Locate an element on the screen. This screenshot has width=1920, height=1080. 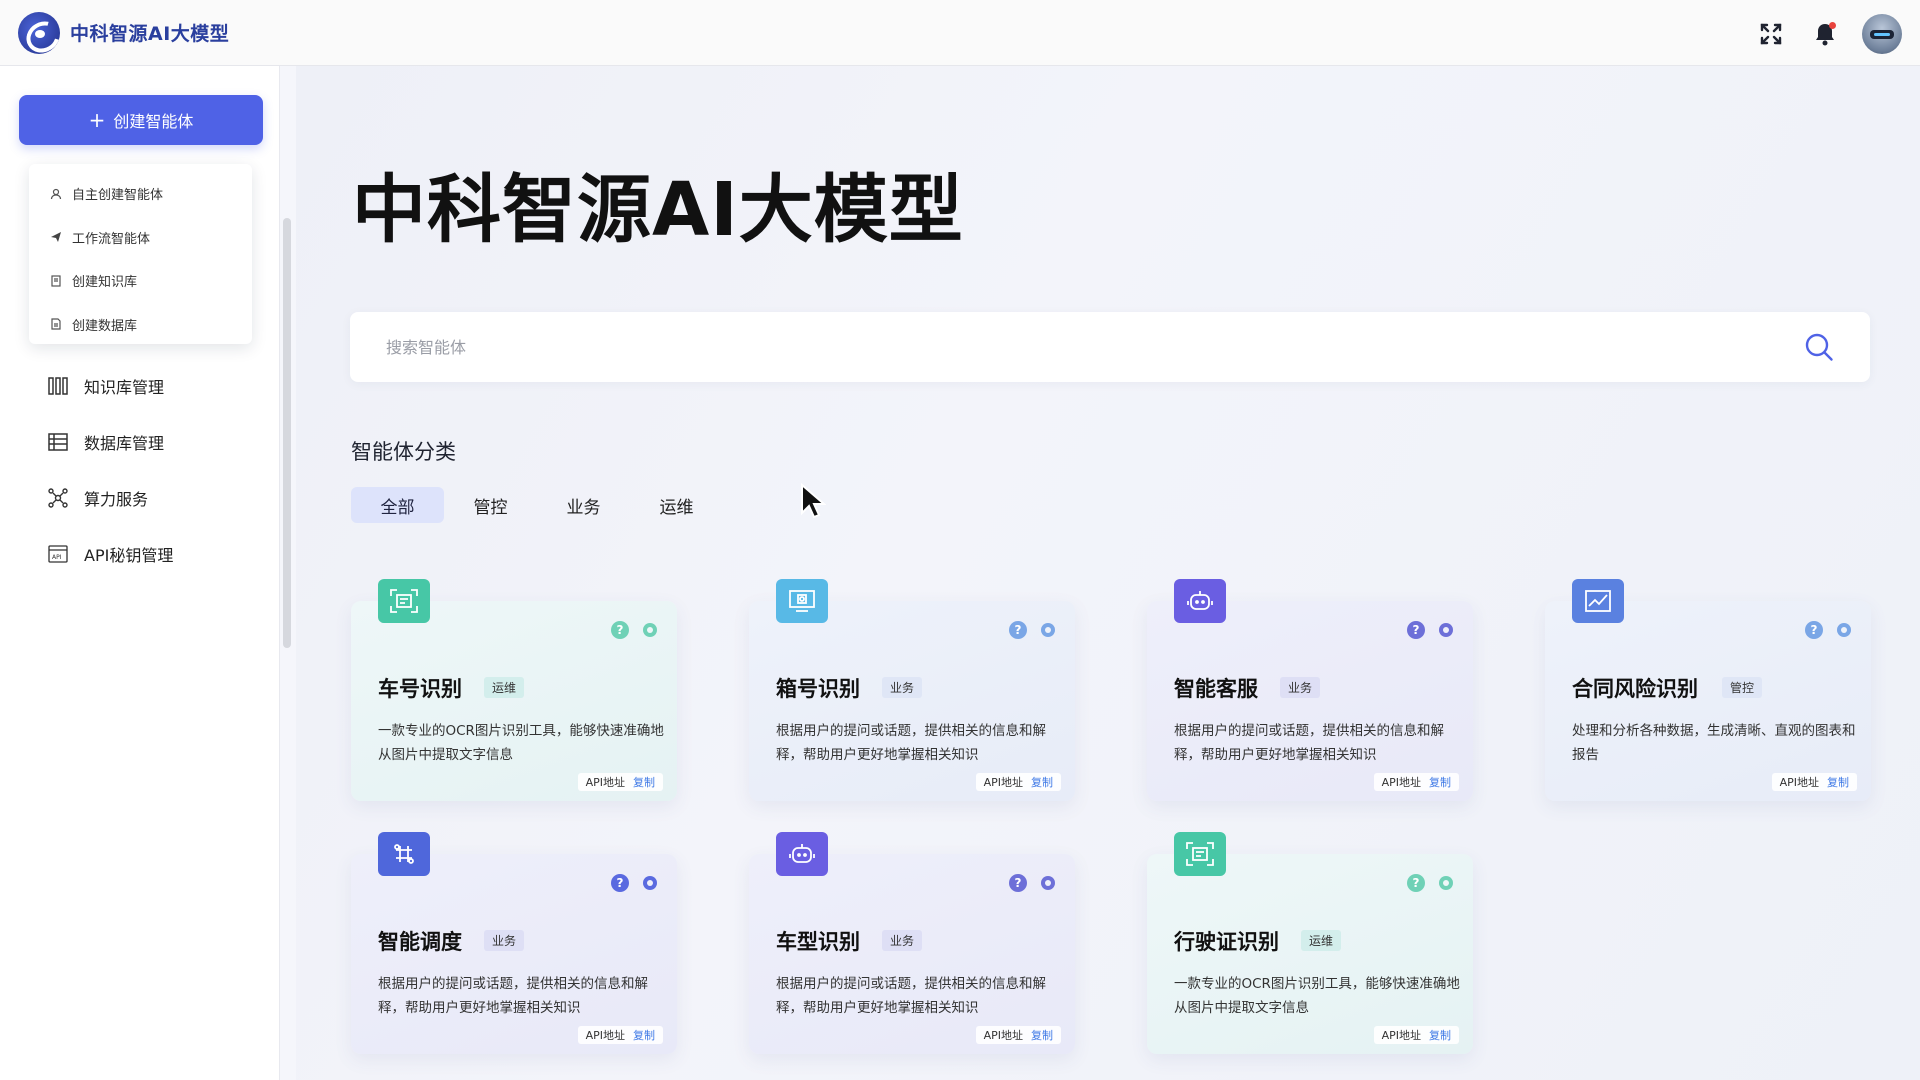
sidebar-item-compute-service: 算力服务 is located at coordinates (98, 498).